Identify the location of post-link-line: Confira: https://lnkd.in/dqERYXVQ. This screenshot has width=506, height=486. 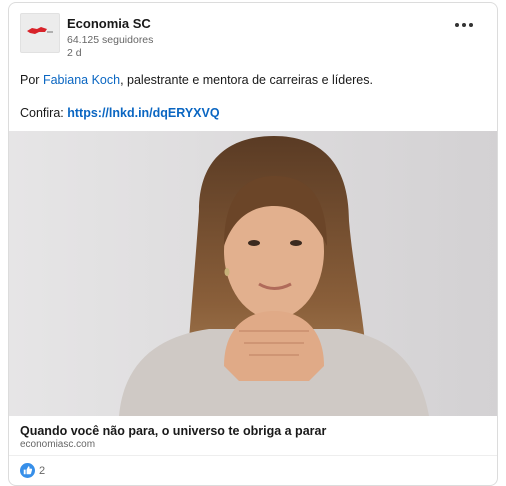
(120, 113).